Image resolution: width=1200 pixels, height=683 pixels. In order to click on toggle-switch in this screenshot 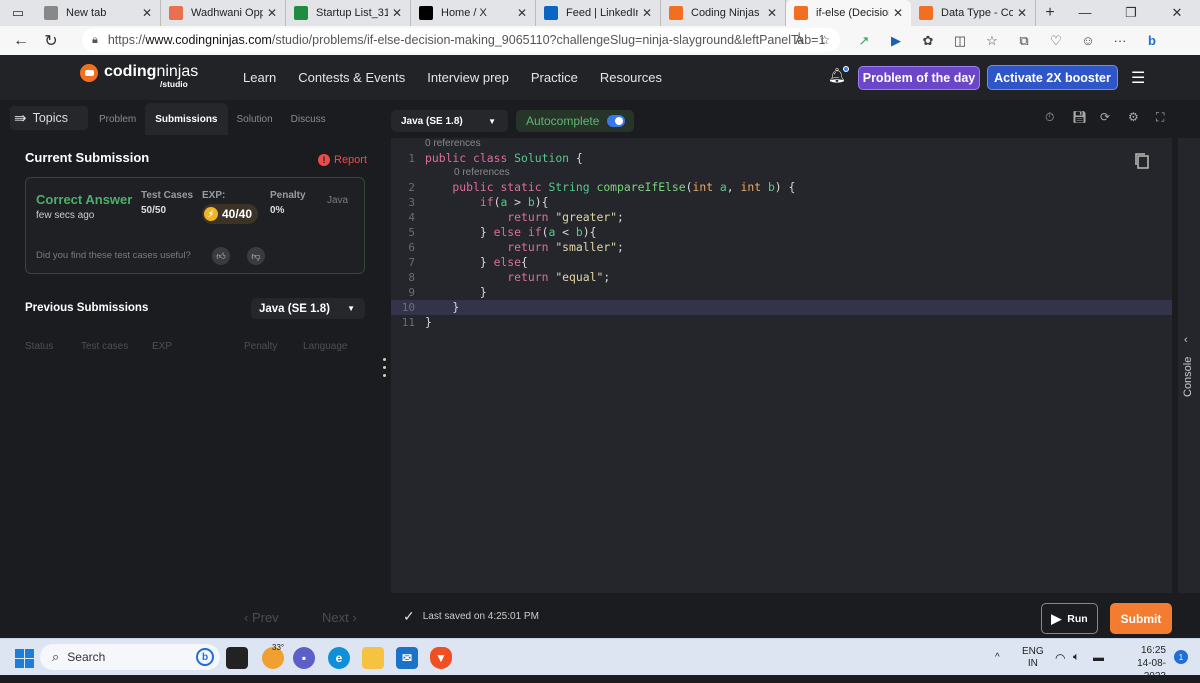, I will do `click(616, 121)`.